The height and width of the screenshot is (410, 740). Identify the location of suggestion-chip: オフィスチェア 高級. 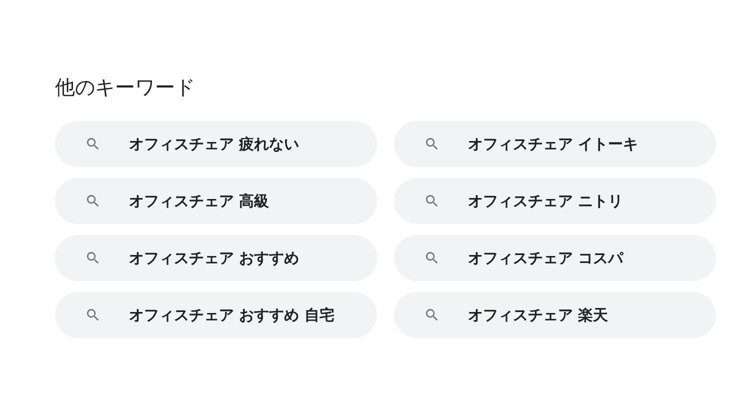
(216, 201).